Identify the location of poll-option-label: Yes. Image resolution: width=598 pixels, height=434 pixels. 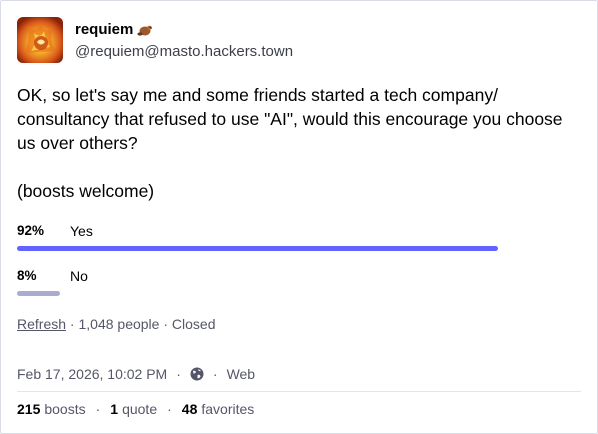
(81, 231).